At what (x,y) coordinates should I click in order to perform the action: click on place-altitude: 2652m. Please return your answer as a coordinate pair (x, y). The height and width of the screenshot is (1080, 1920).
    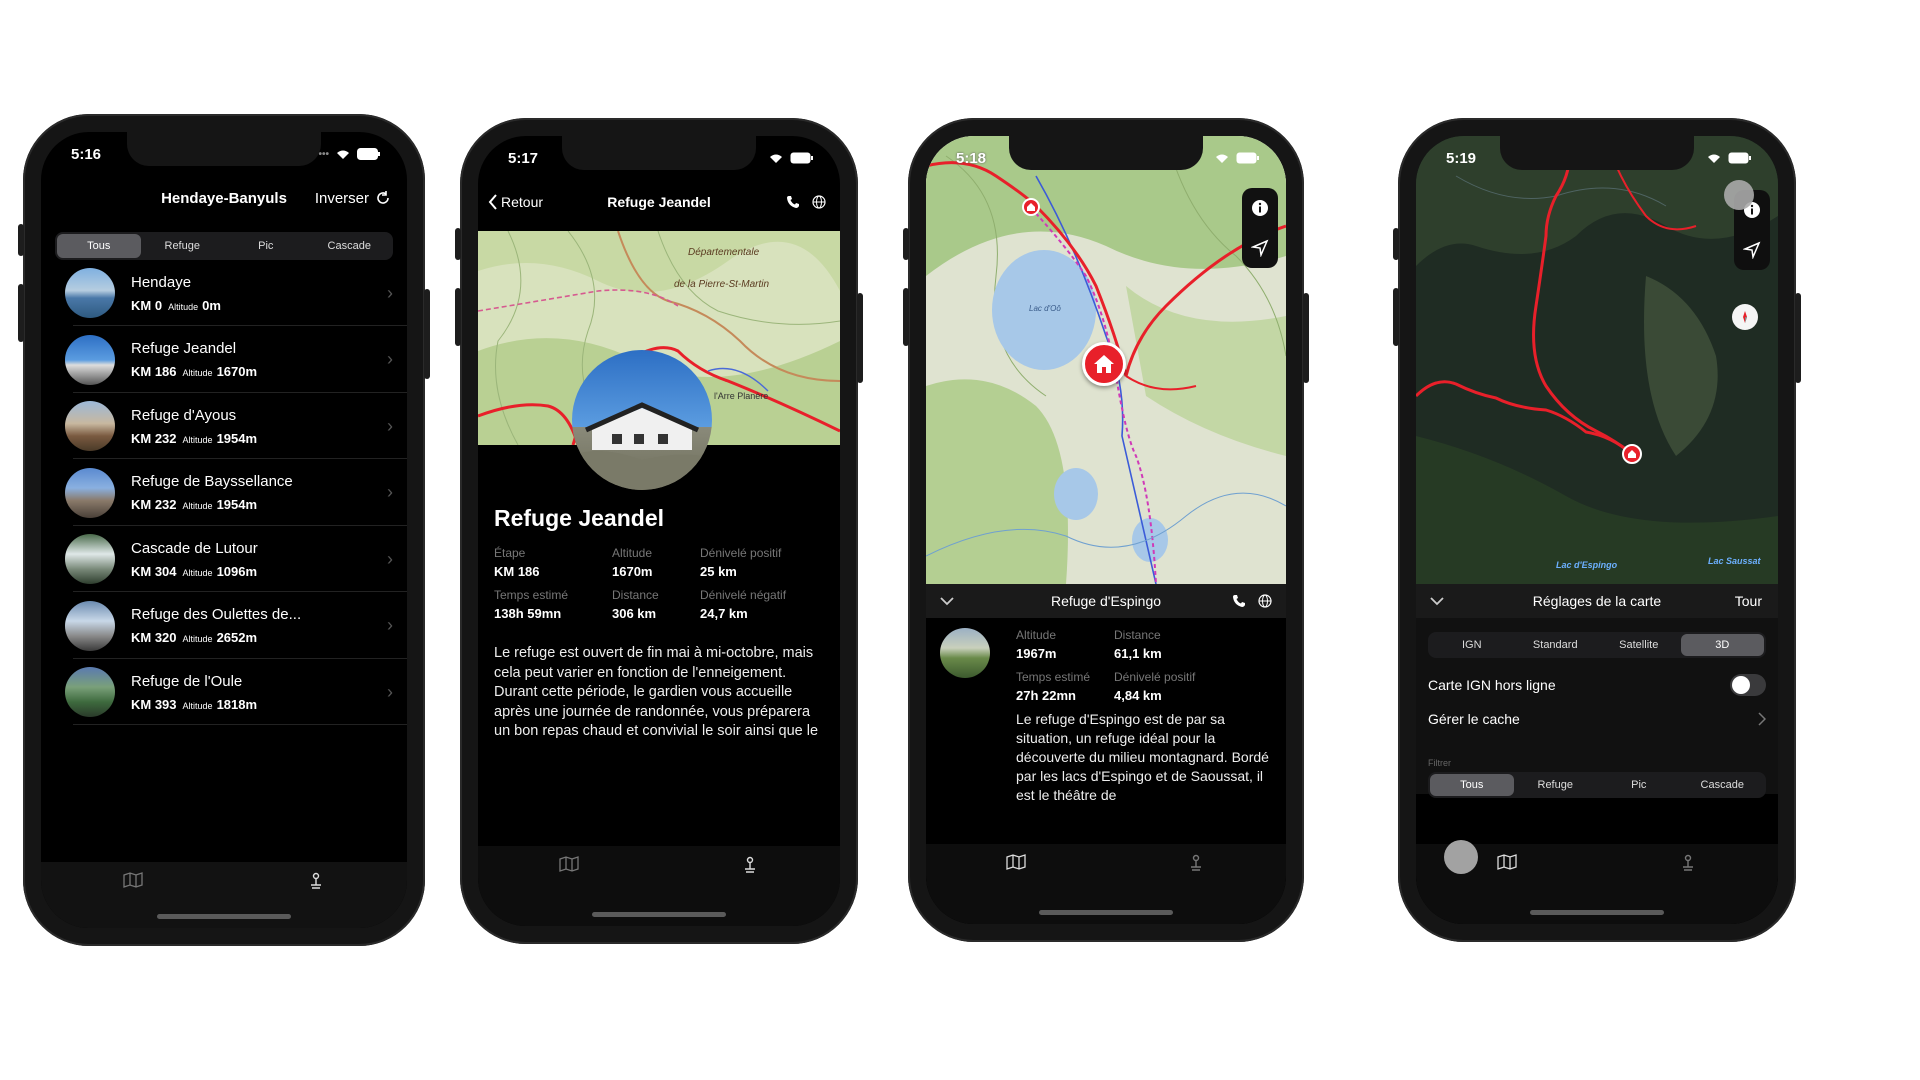
    Looking at the image, I should click on (237, 637).